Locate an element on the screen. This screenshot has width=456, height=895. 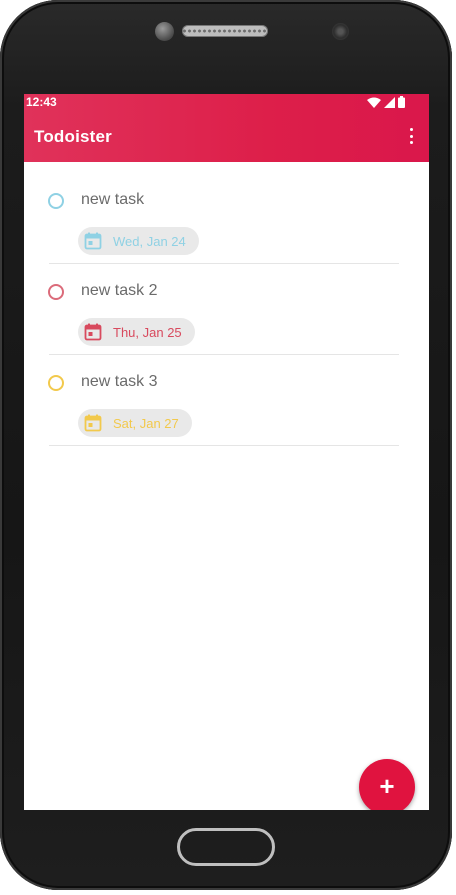
due-date-chip: Thu, Jan 25 is located at coordinates (136, 332).